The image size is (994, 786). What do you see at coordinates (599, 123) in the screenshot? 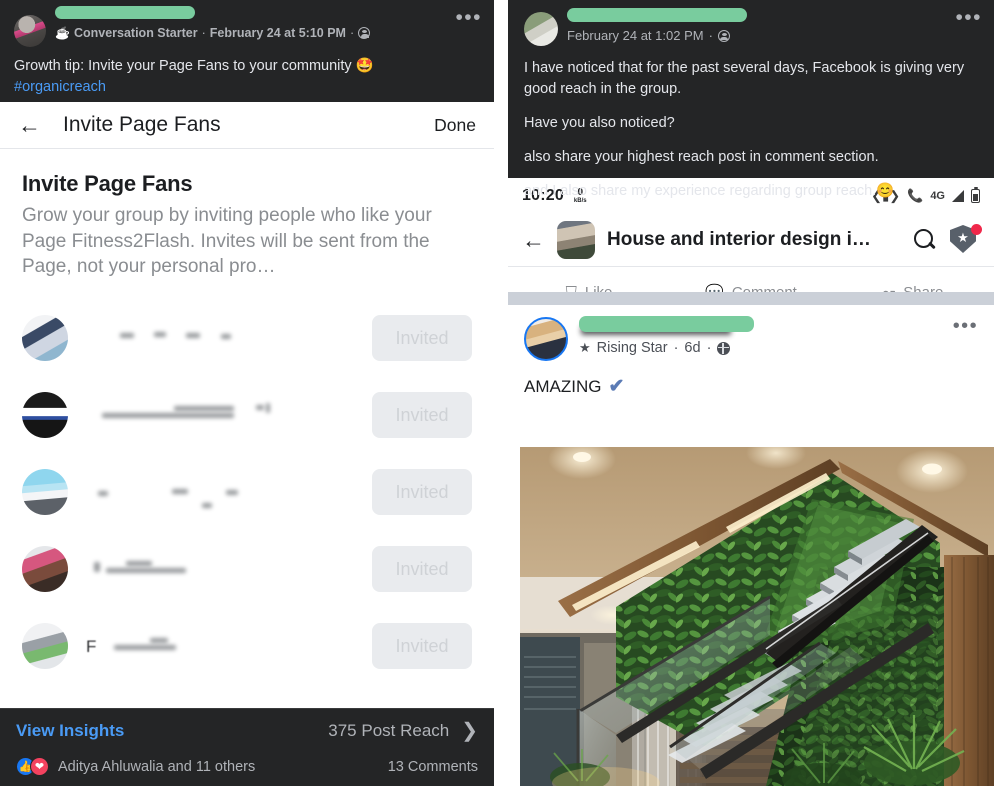
I see `post-paragraph: Have you also noticed?` at bounding box center [599, 123].